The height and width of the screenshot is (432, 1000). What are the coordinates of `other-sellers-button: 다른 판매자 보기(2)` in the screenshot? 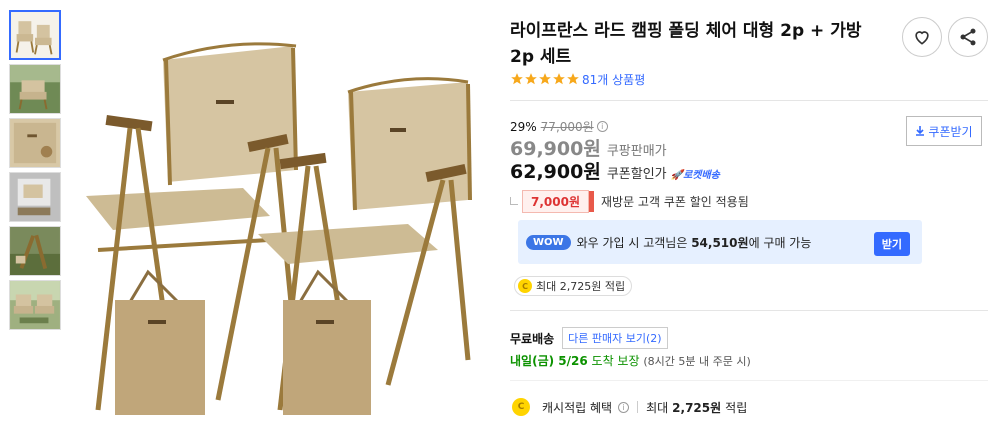 It's located at (615, 338).